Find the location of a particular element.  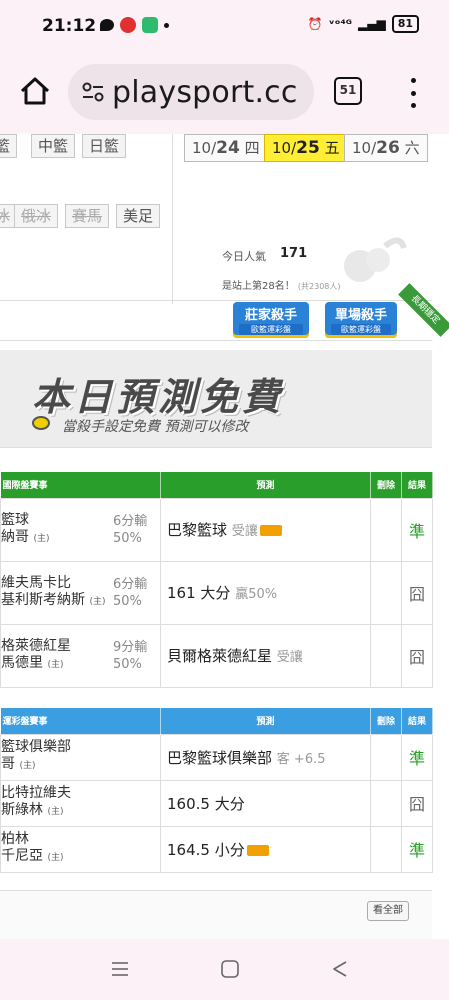

chip-sport-4: 美足 is located at coordinates (138, 216).